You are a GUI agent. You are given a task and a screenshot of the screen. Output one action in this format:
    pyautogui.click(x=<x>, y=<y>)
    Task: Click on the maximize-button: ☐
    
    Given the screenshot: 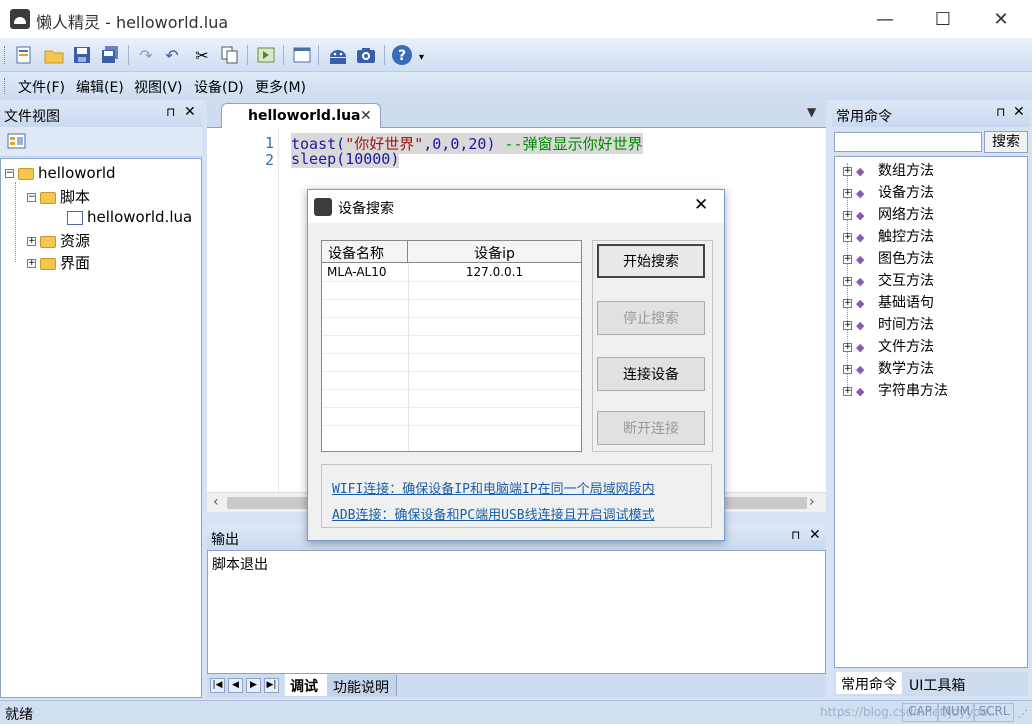 What is the action you would take?
    pyautogui.click(x=943, y=19)
    